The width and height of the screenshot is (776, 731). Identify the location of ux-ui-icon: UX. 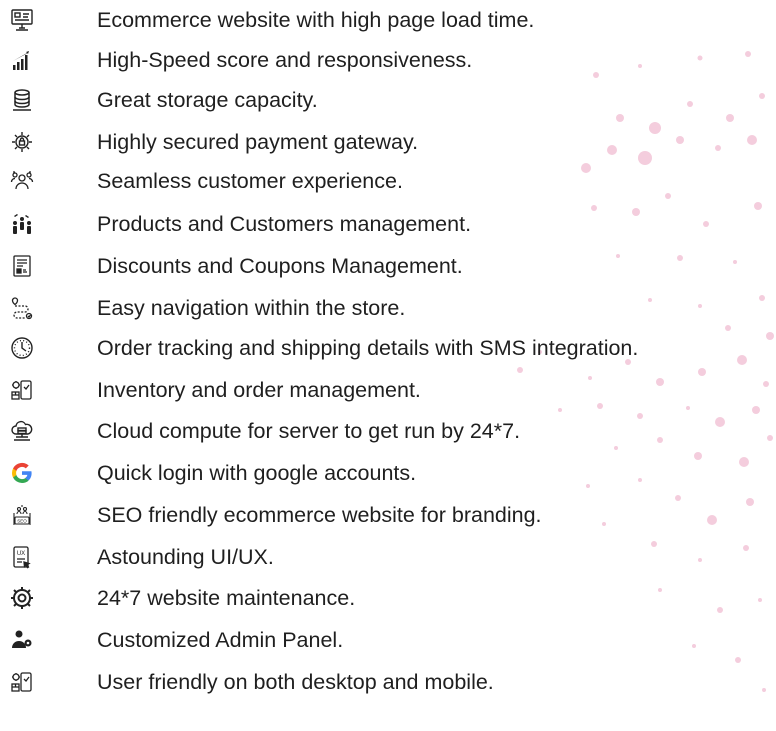
(22, 557).